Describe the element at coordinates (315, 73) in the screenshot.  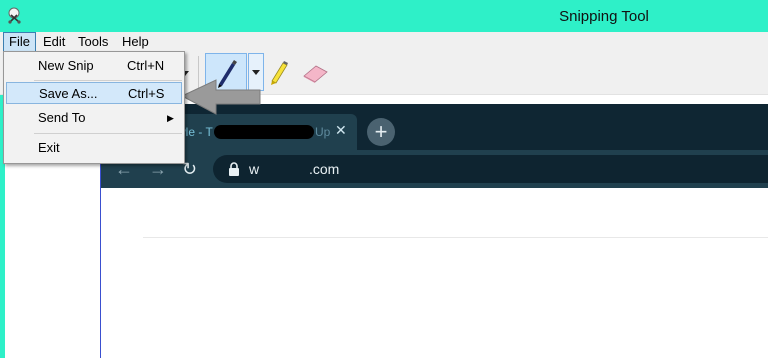
I see `eraser-icon` at that location.